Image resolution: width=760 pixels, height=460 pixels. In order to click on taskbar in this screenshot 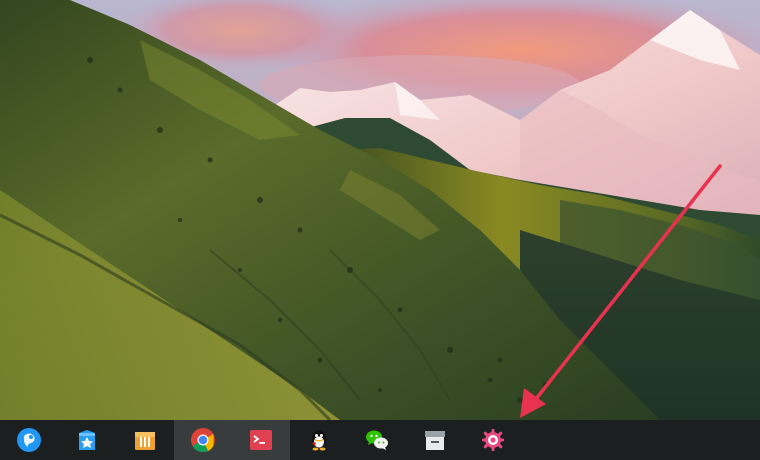, I will do `click(380, 440)`.